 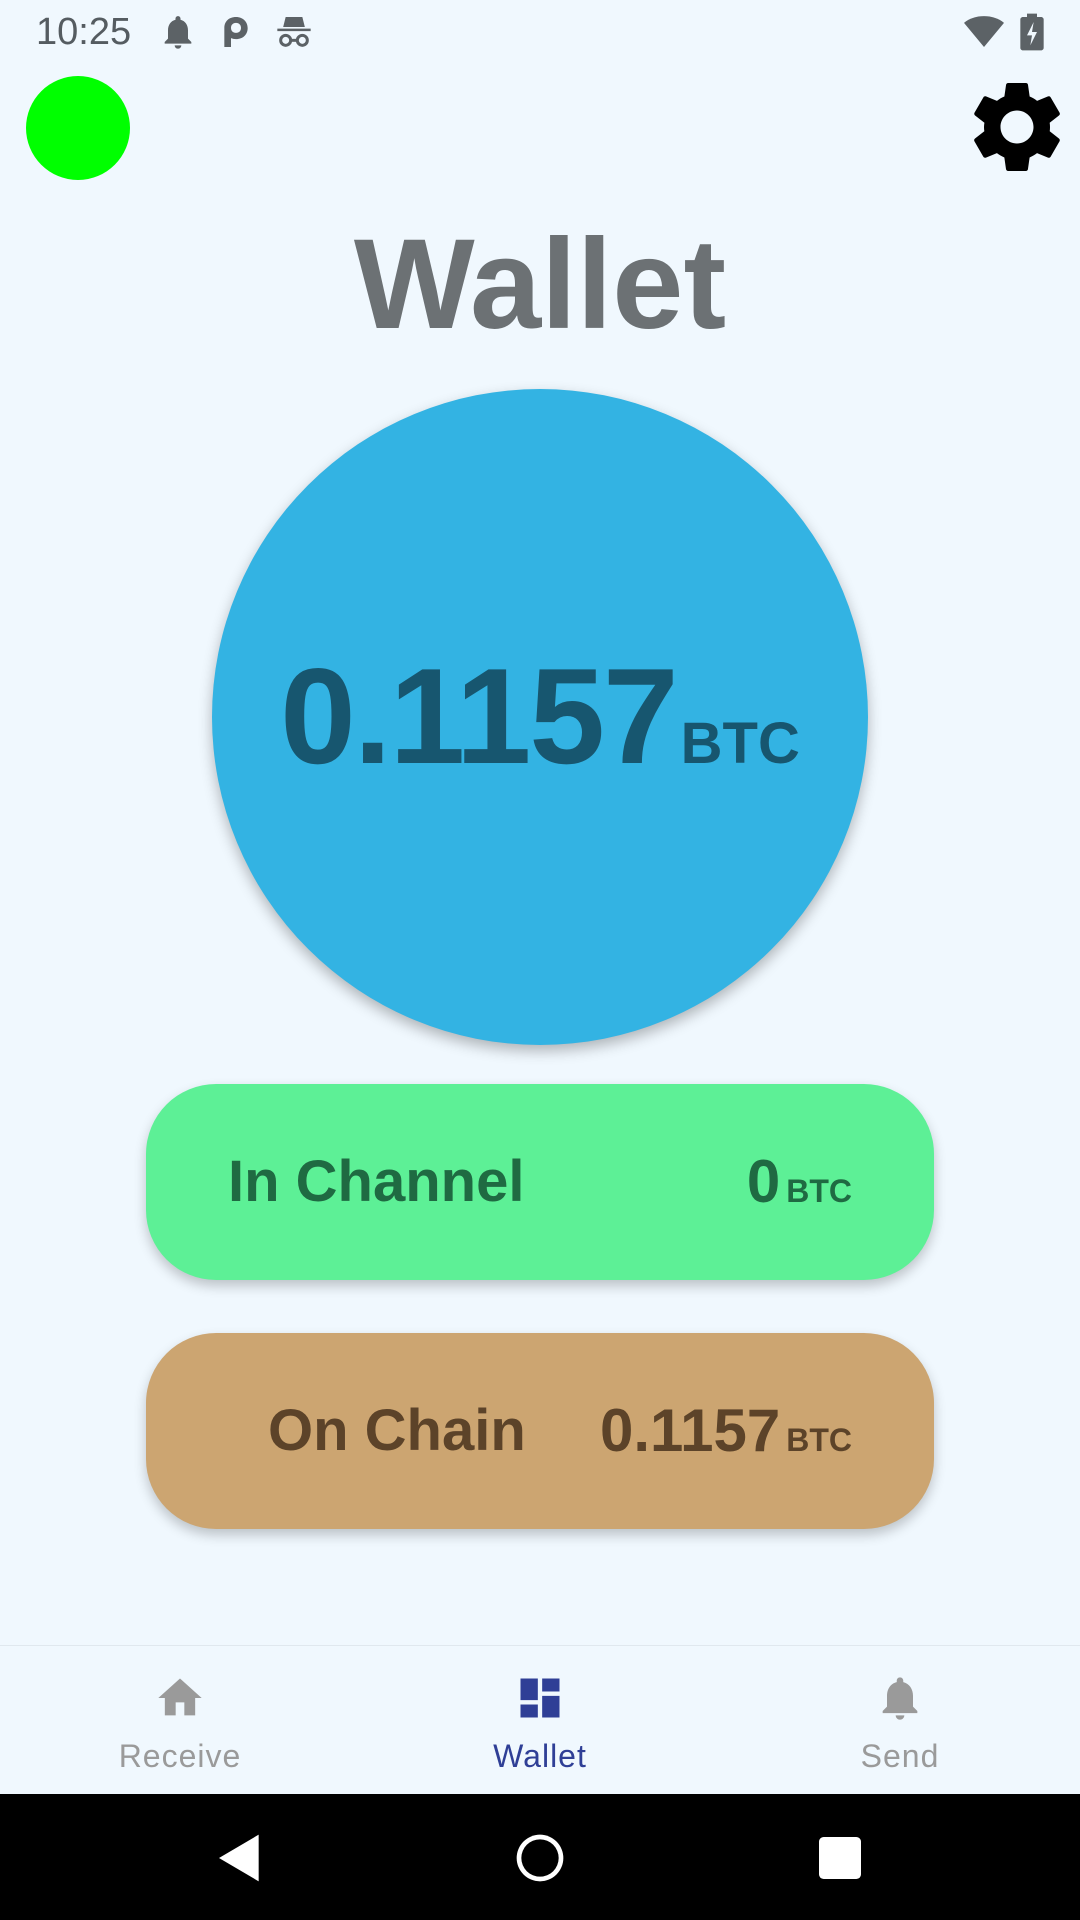 I want to click on on-chain-amount: 0.1157, so click(x=690, y=1430).